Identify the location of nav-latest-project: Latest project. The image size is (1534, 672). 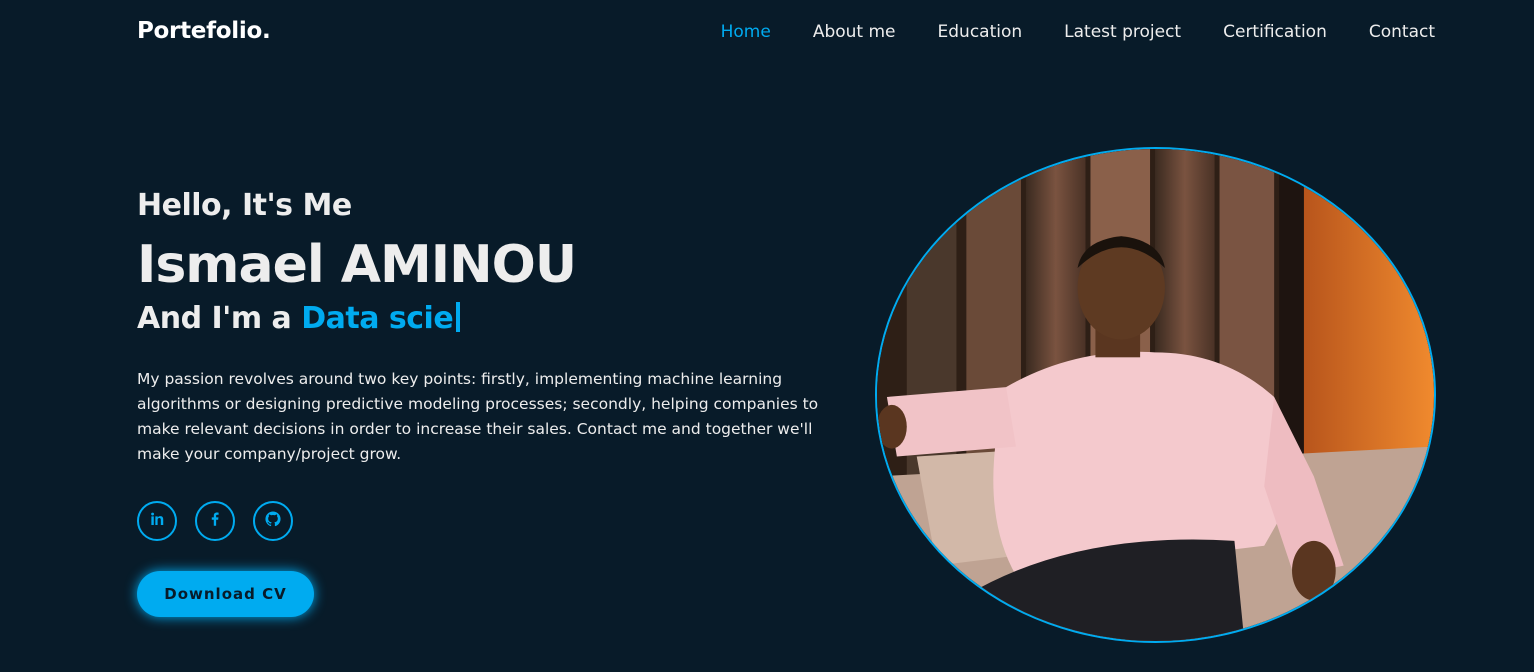
(1122, 32).